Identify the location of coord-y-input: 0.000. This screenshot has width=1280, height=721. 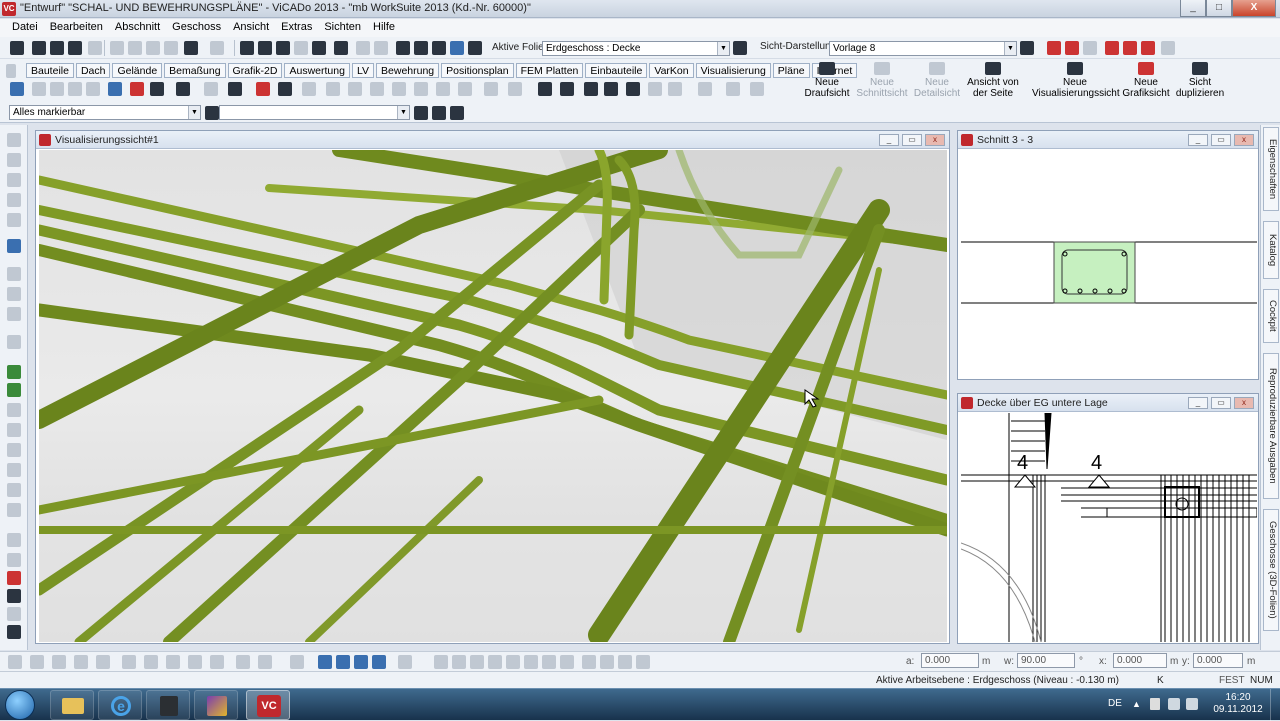
(1218, 660).